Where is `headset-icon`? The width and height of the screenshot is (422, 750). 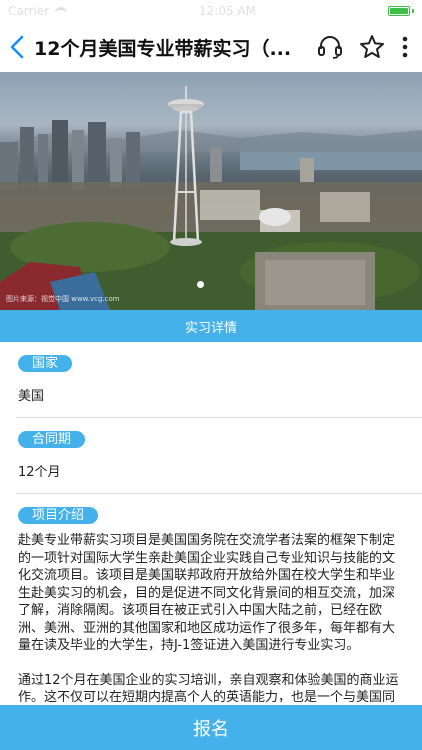 headset-icon is located at coordinates (330, 47).